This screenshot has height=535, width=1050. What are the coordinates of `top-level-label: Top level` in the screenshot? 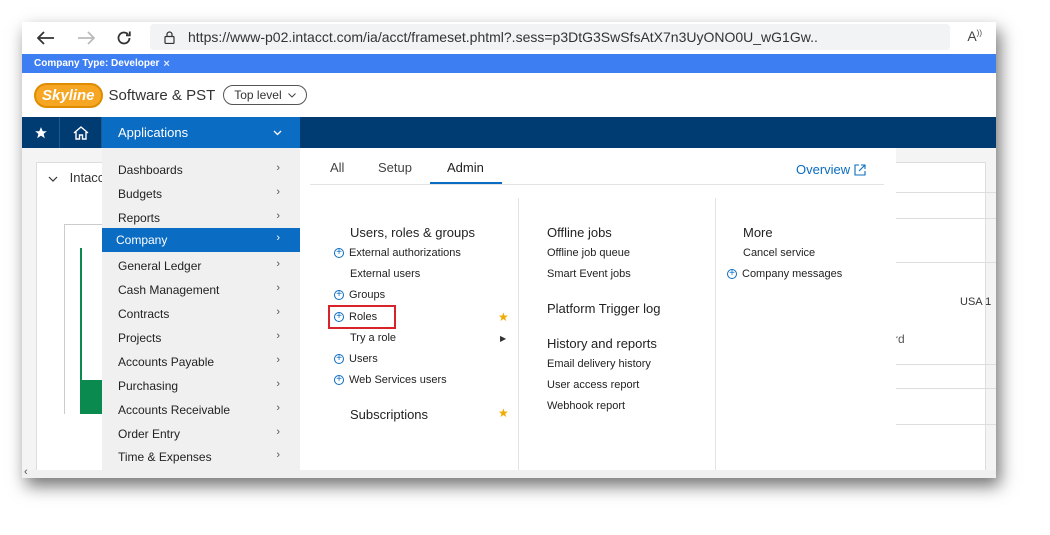 It's located at (258, 95).